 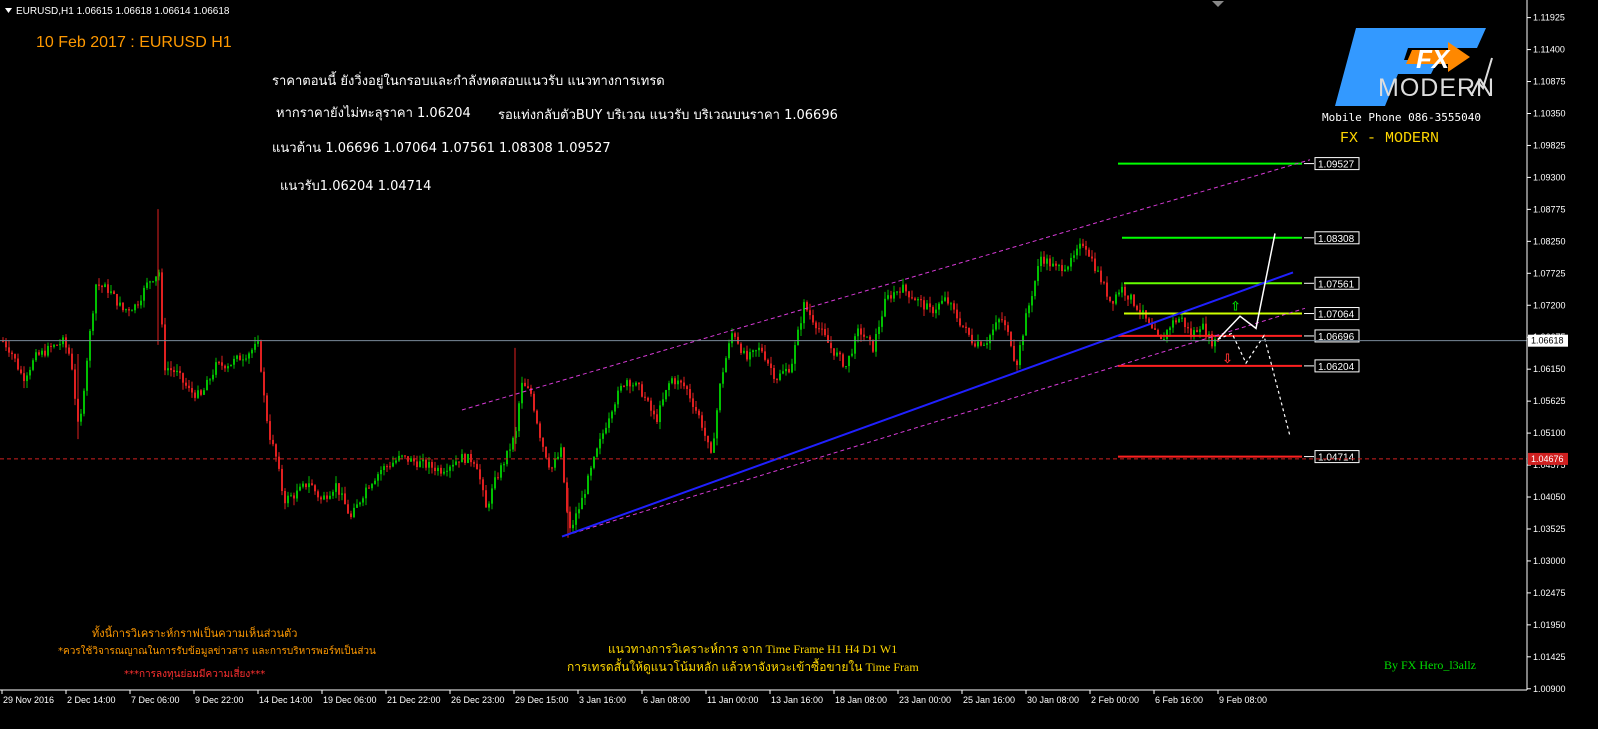 I want to click on x-tick-label: 21 Dec 22:00, so click(x=414, y=700).